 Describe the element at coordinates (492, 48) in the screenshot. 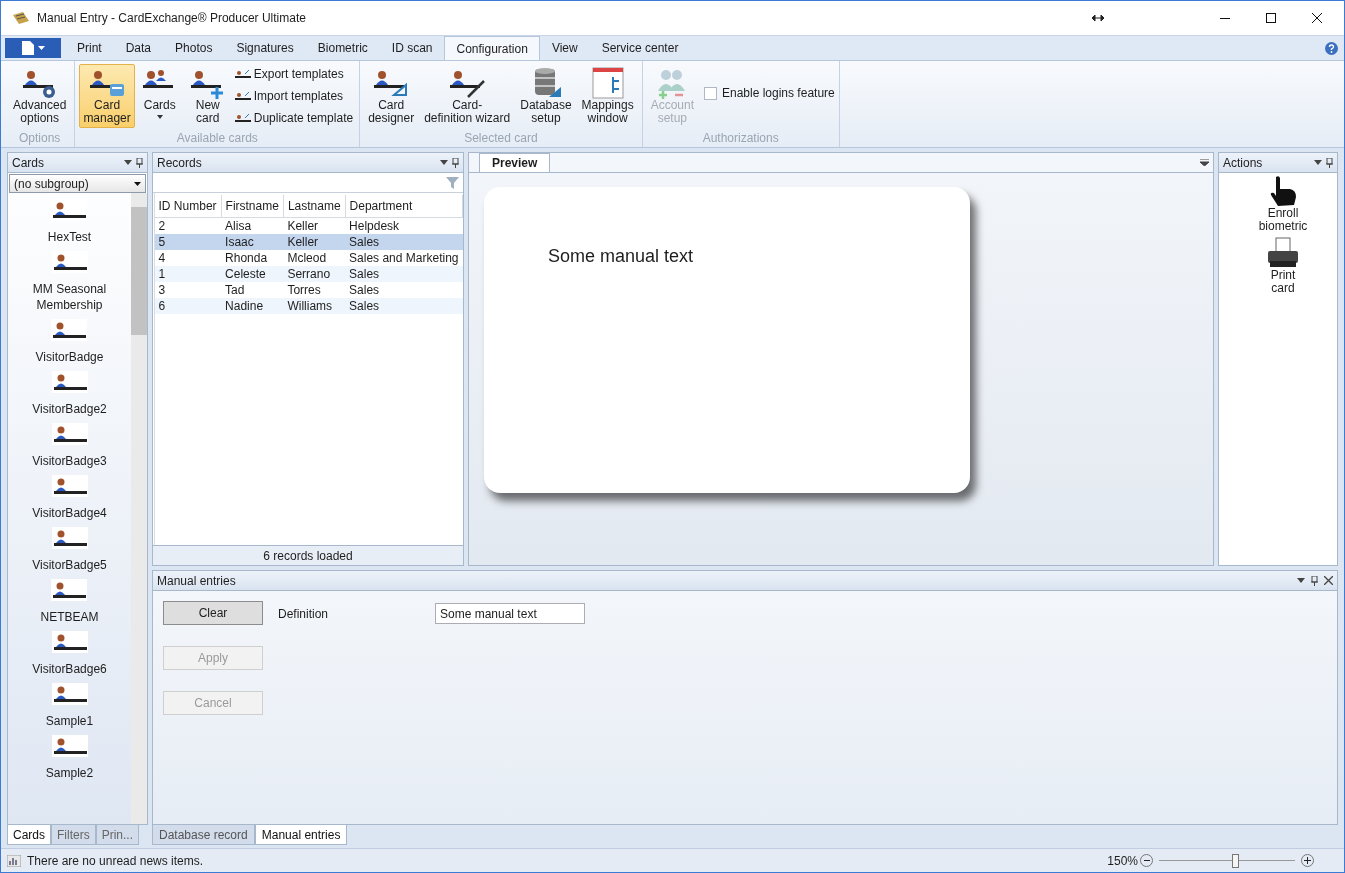

I see `ribbon-tab: Configuration` at that location.